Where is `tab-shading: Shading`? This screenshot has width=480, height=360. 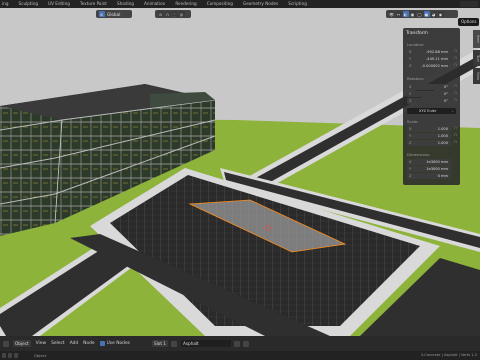
tab-shading: Shading is located at coordinates (125, 4).